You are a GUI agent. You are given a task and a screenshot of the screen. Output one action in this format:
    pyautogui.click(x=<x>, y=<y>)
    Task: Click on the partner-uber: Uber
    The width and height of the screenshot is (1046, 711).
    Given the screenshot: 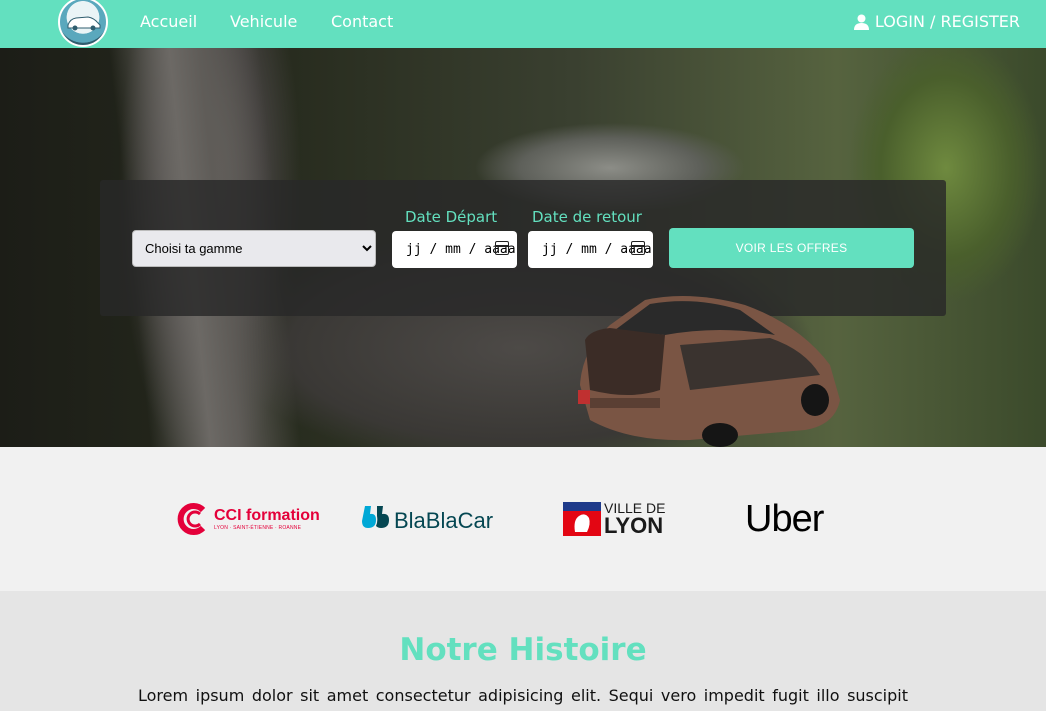 What is the action you would take?
    pyautogui.click(x=784, y=519)
    